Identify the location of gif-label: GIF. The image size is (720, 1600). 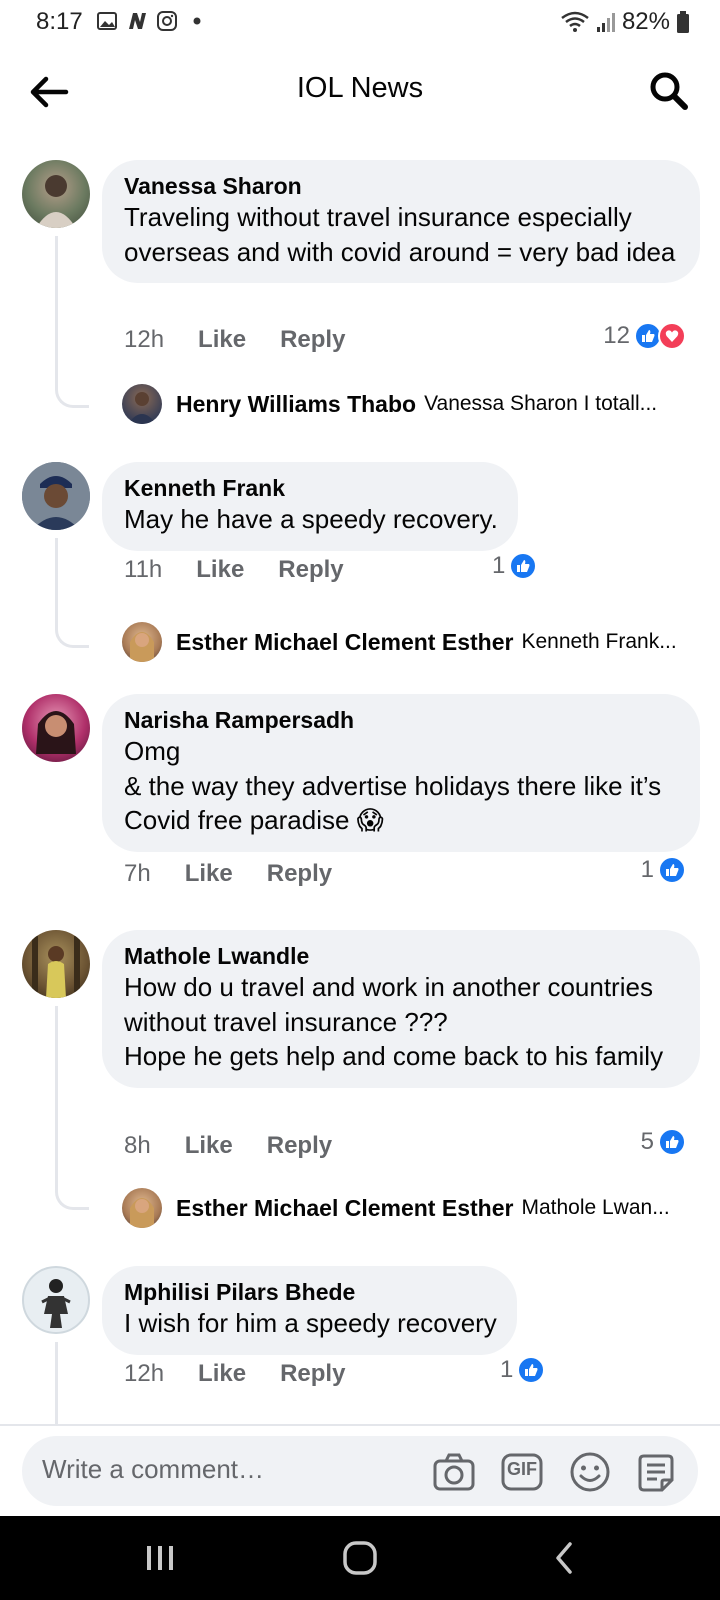
(522, 1469).